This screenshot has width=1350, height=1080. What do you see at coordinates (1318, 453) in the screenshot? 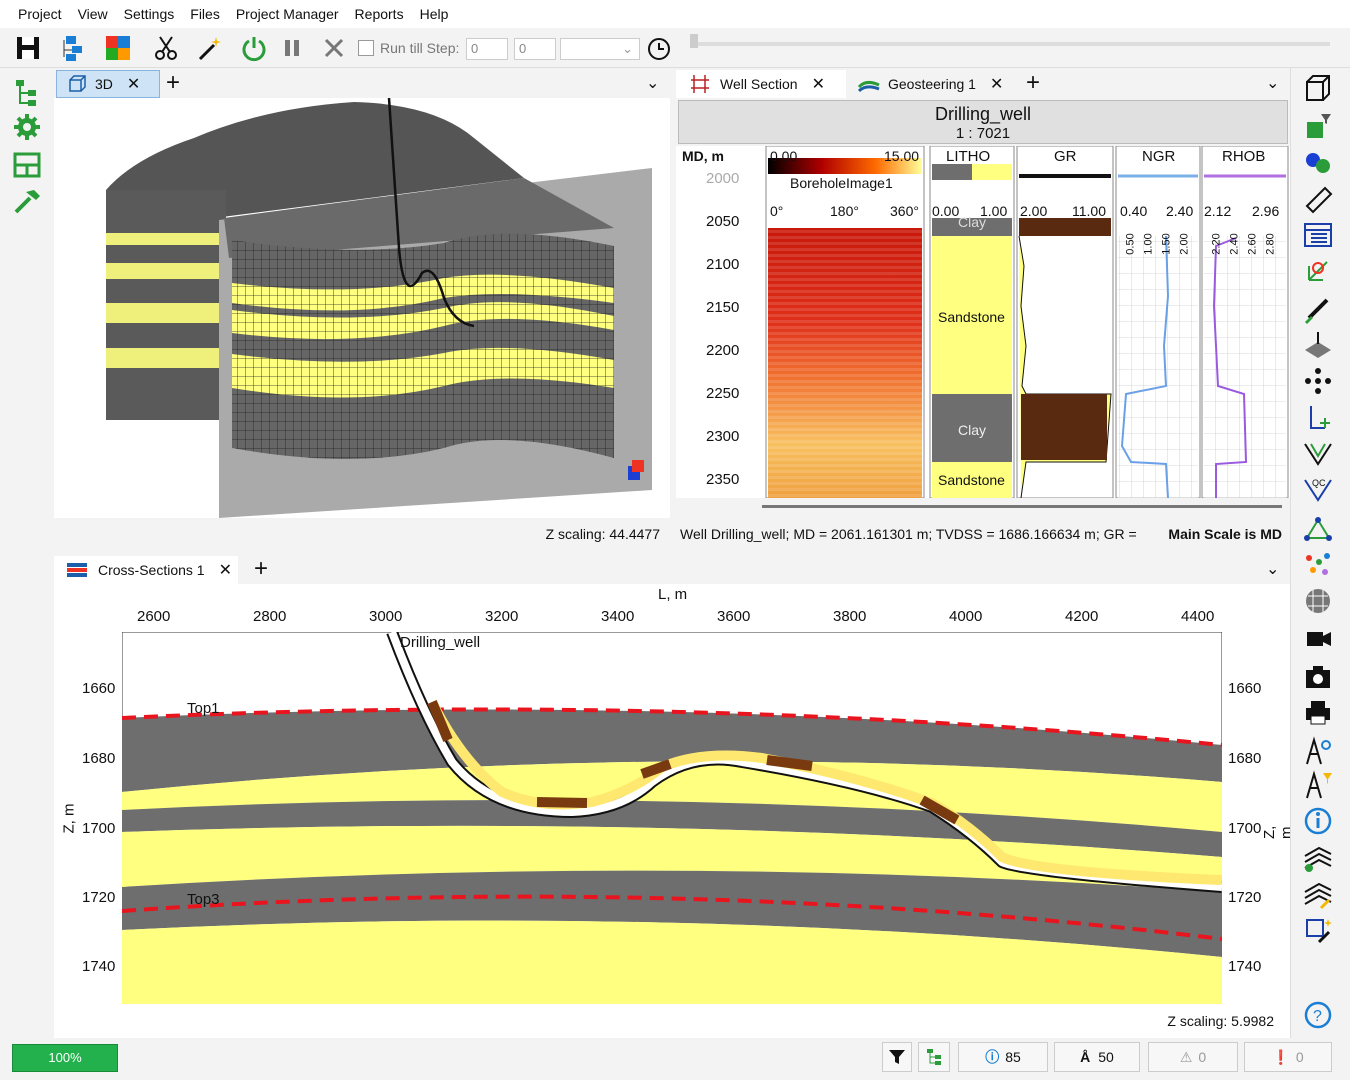
I see `fault-icon` at bounding box center [1318, 453].